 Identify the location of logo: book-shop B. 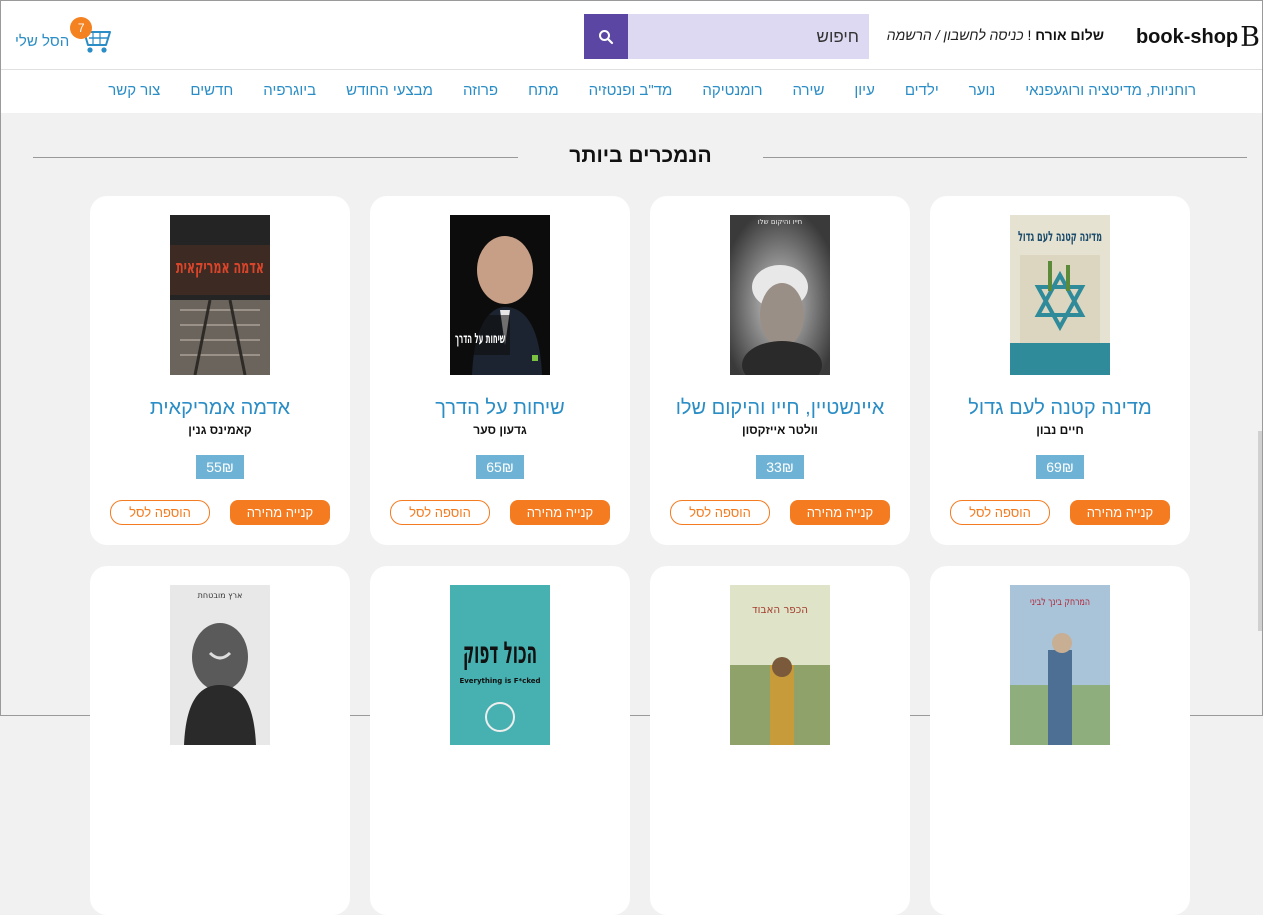
(1198, 37).